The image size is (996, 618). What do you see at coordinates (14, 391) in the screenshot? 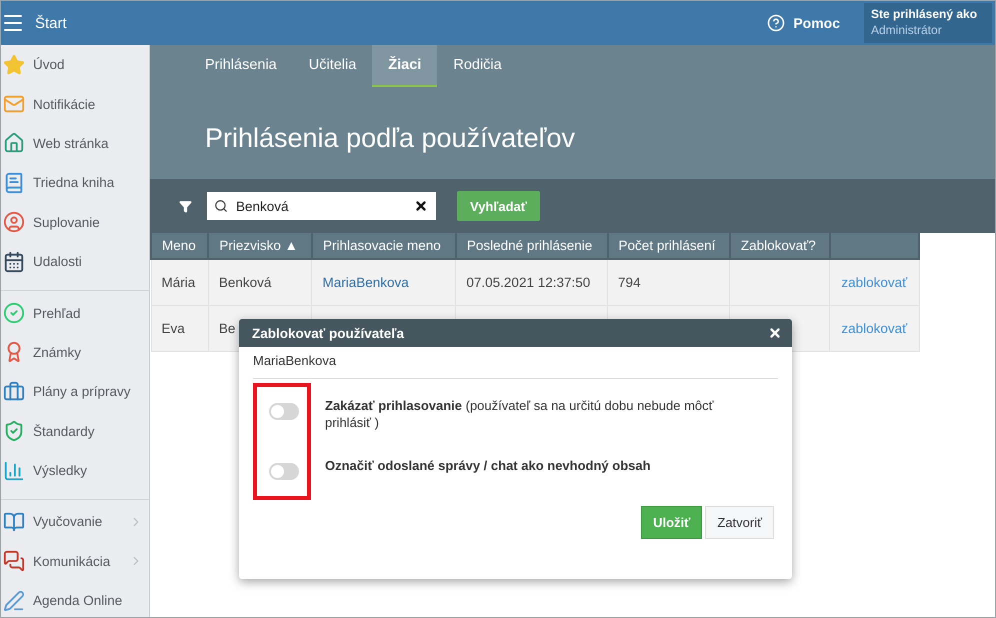
I see `briefcase-icon` at bounding box center [14, 391].